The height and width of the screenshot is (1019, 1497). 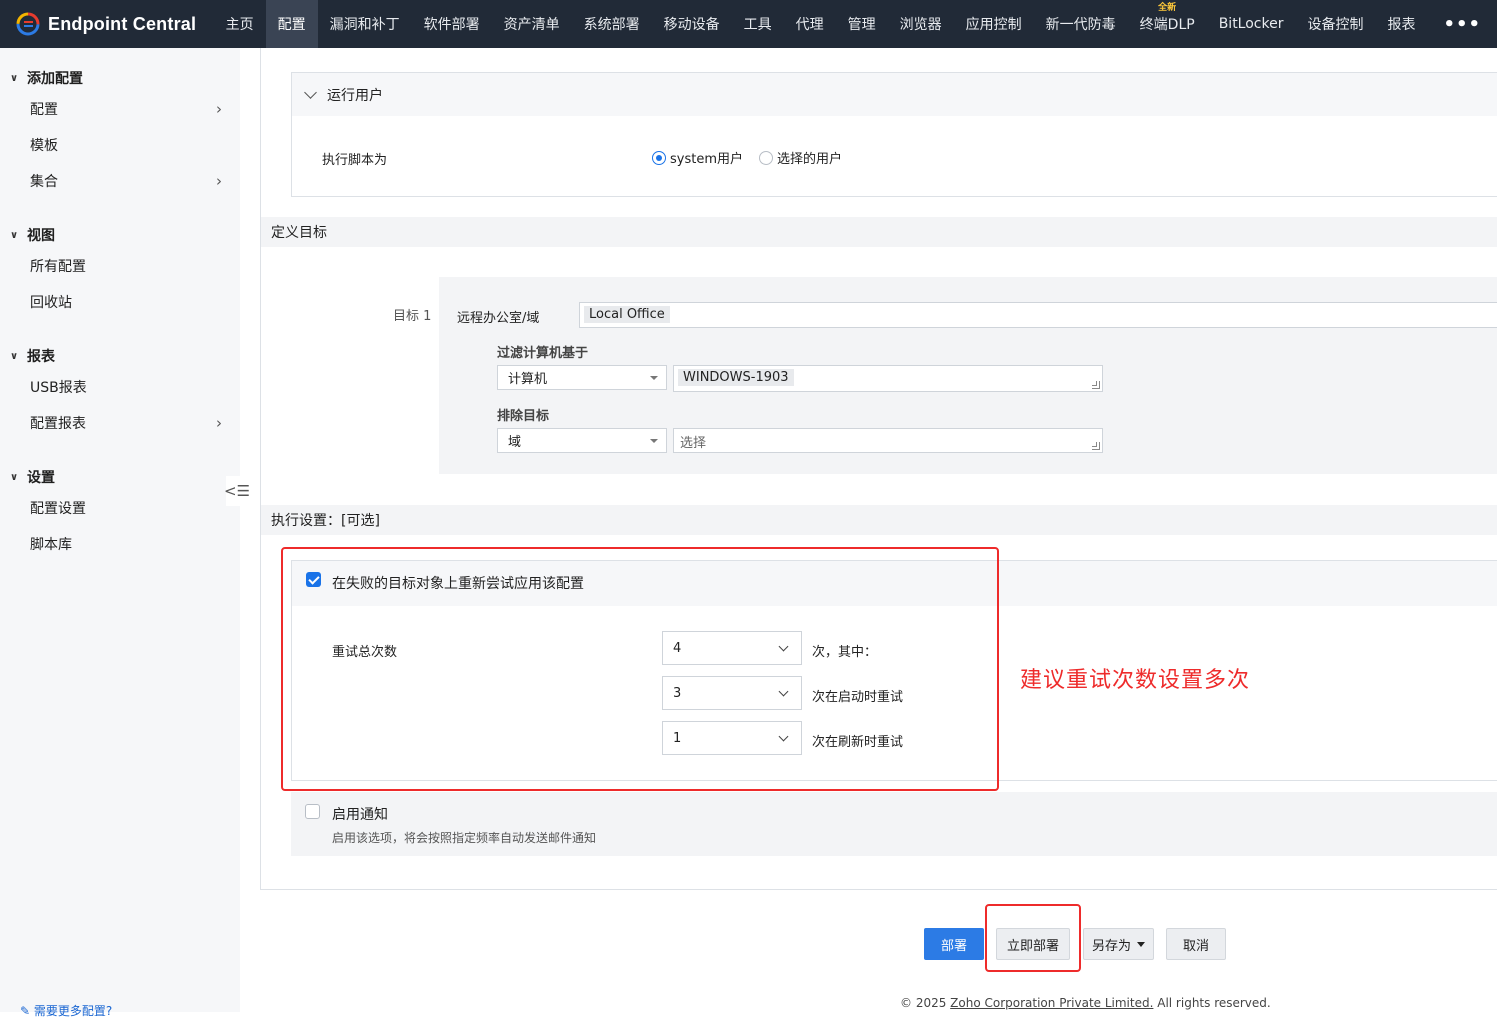 What do you see at coordinates (543, 353) in the screenshot?
I see `filter-computers-label: 过滤计算机基于` at bounding box center [543, 353].